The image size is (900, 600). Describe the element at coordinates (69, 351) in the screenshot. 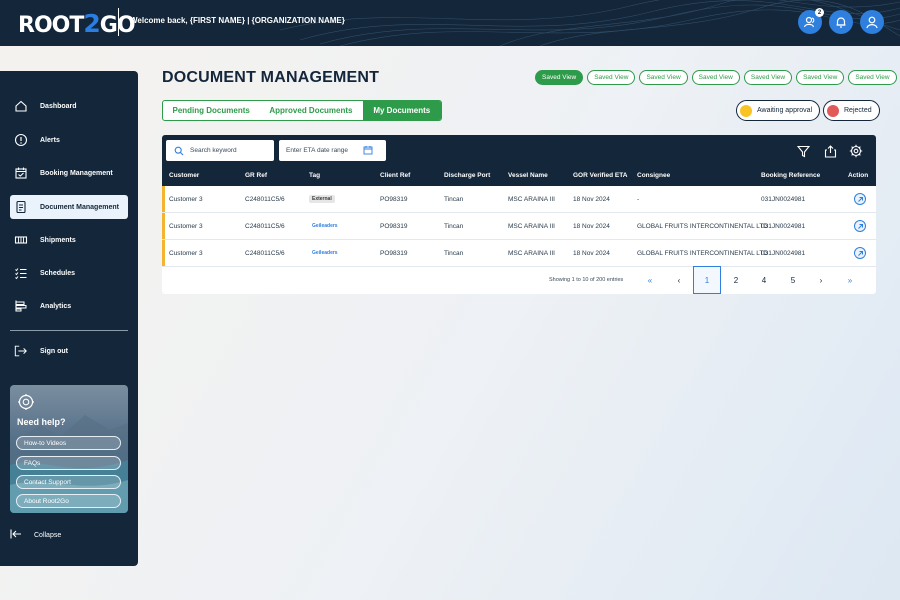

I see `sign-out-button: Sign out` at that location.